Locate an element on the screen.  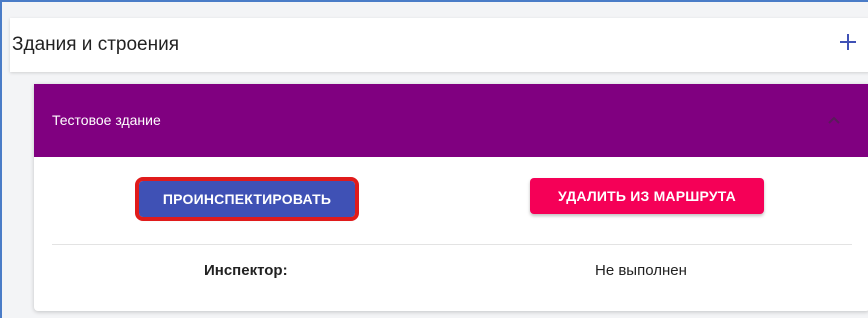
inspector-status: Не выполнен is located at coordinates (641, 270).